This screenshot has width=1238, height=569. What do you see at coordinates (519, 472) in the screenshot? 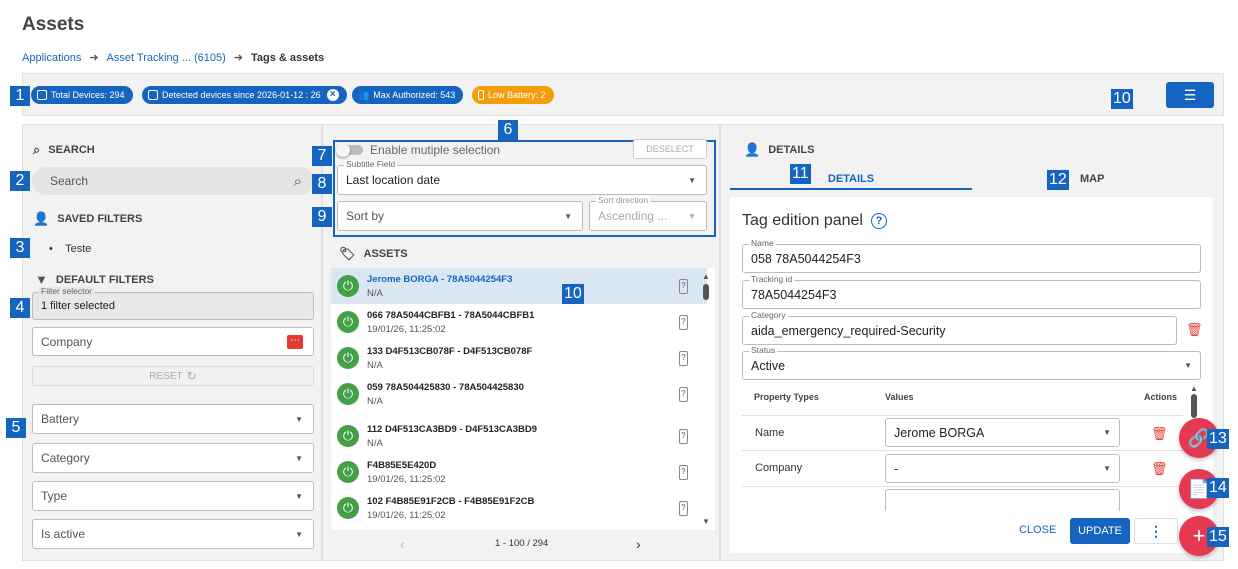
I see `list-item: ⏻ F4B85E5E420D 19/01/26, 11:25:02?` at bounding box center [519, 472].